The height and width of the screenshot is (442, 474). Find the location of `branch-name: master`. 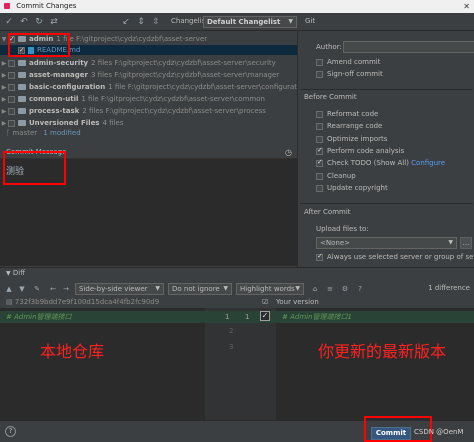

branch-name: master is located at coordinates (25, 133).